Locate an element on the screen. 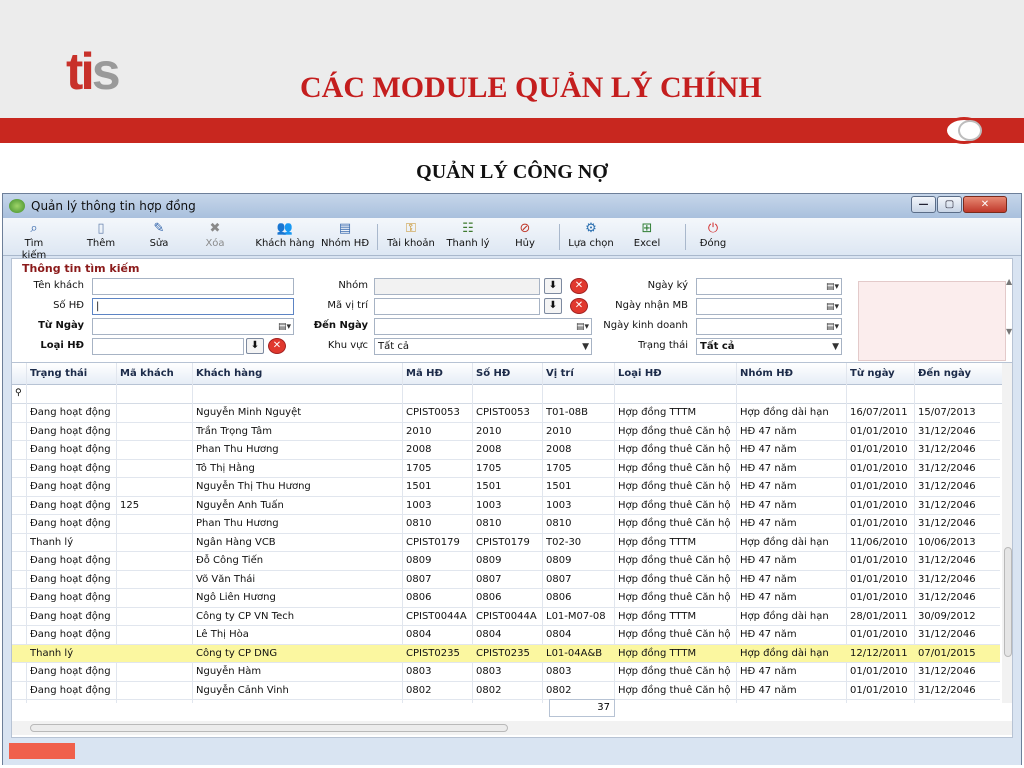 This screenshot has width=1024, height=768. close-window-button: ✕ is located at coordinates (985, 204).